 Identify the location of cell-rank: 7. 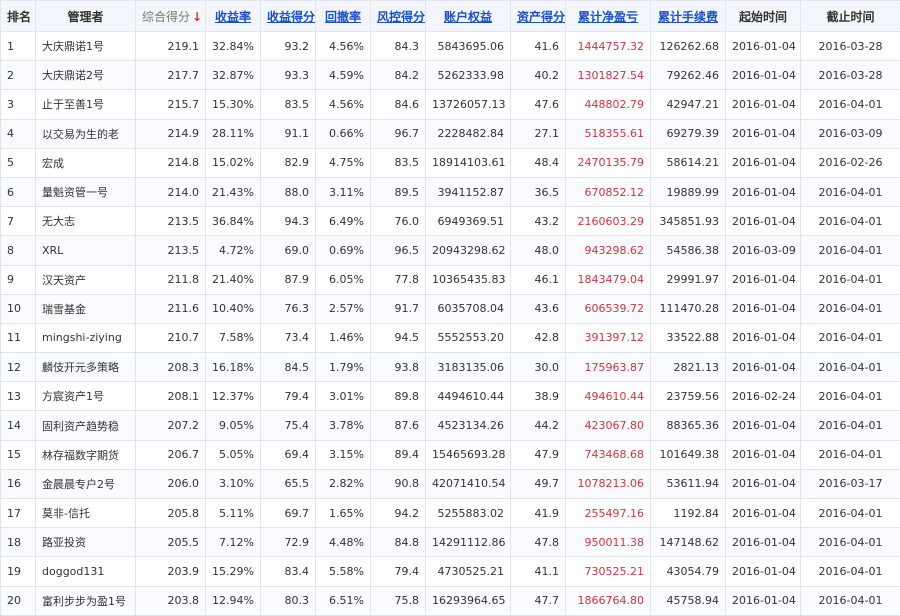
(18, 221).